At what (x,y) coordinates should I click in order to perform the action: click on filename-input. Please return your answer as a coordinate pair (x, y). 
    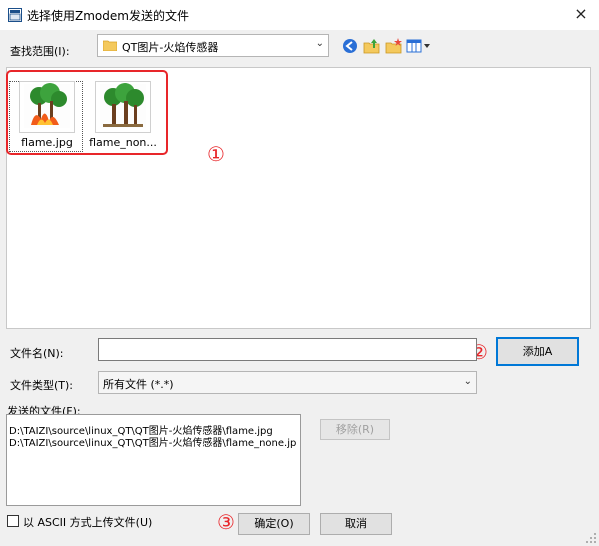
    Looking at the image, I should click on (287, 349).